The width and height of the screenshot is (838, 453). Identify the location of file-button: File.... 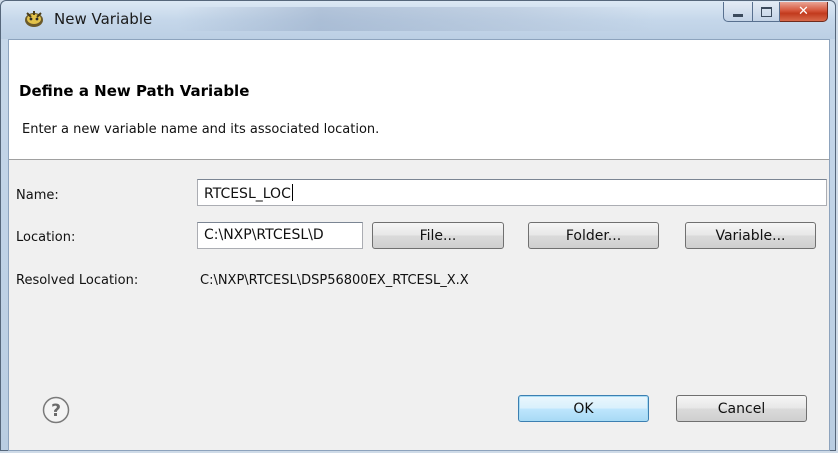
(438, 235).